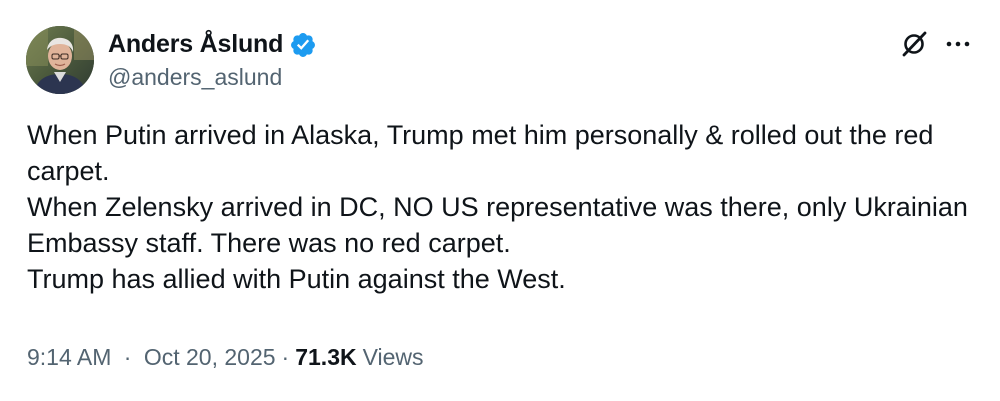  I want to click on views-count: 71.3K, so click(326, 357).